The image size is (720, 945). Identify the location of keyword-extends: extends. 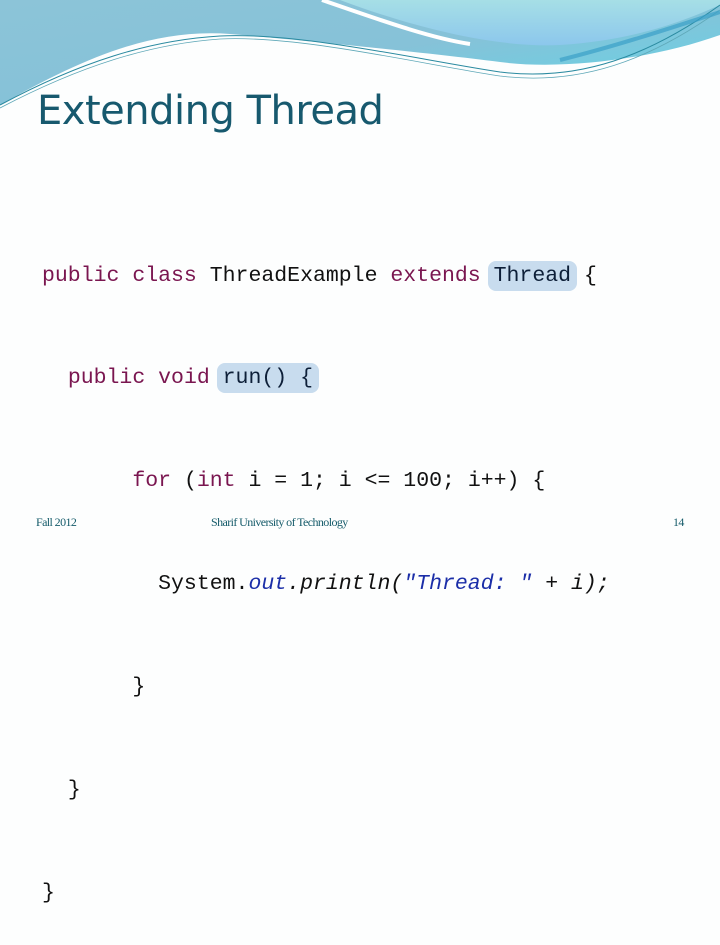
(435, 275).